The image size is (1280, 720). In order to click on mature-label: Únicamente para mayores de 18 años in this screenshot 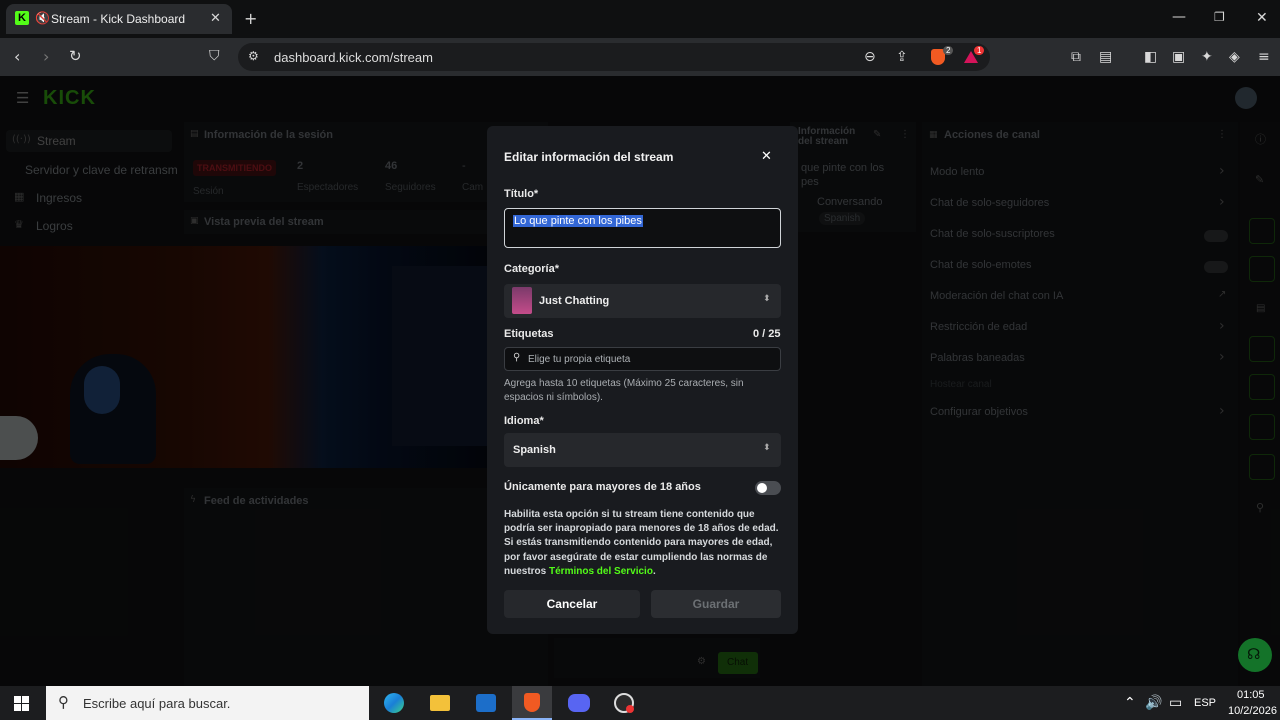, I will do `click(602, 487)`.